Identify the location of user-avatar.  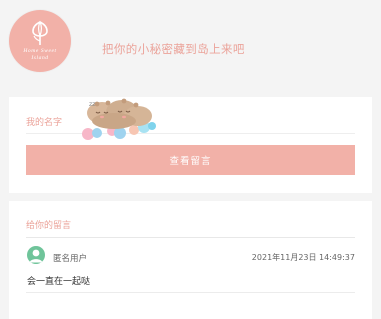
(36, 255).